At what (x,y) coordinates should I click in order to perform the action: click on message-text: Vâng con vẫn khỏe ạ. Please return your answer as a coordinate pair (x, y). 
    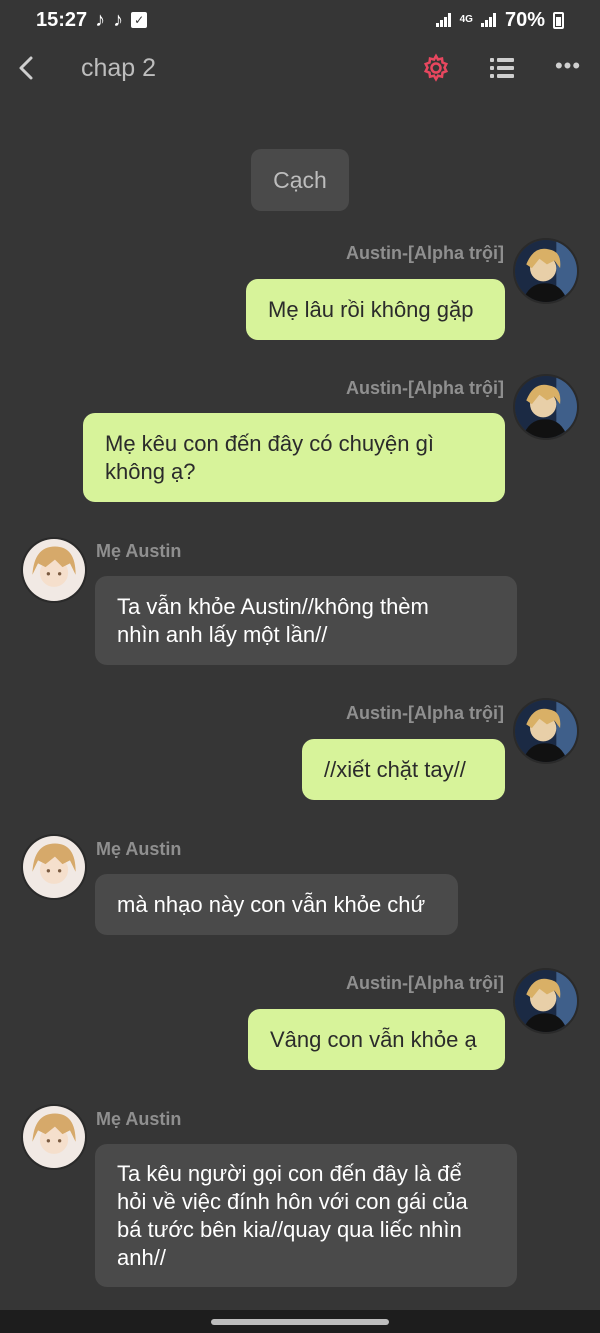
    Looking at the image, I should click on (373, 1039).